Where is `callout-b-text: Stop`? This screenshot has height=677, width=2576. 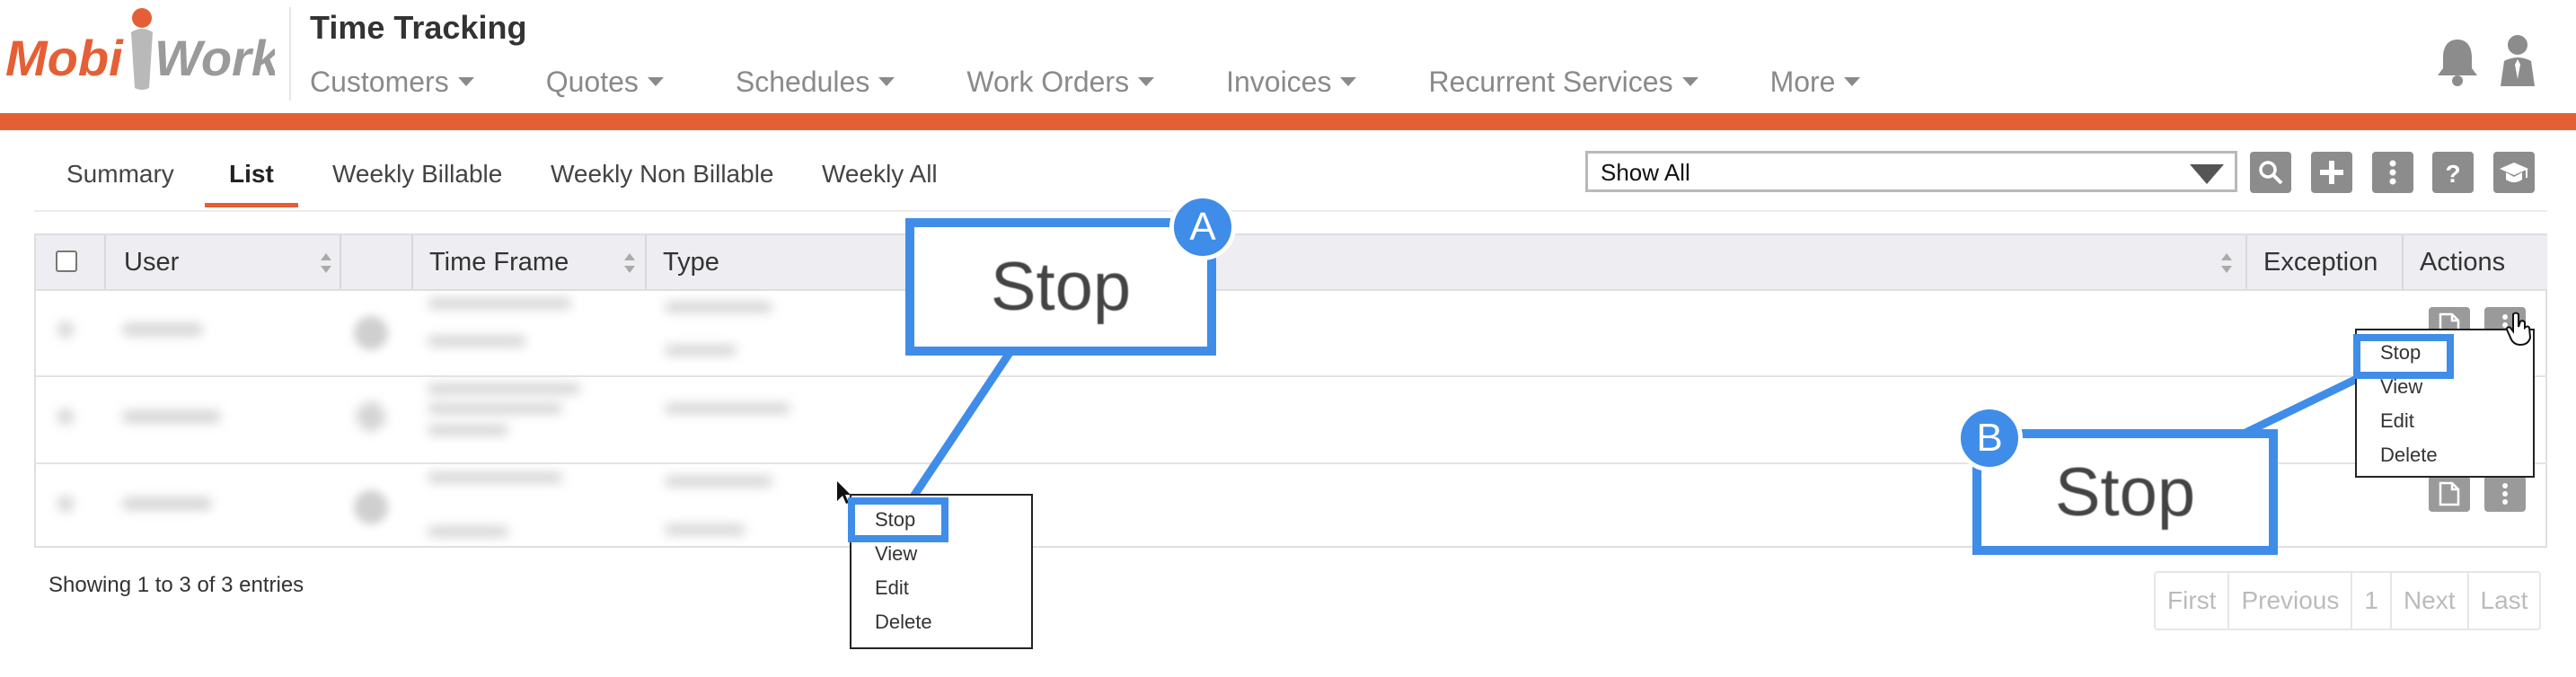
callout-b-text: Stop is located at coordinates (2125, 492).